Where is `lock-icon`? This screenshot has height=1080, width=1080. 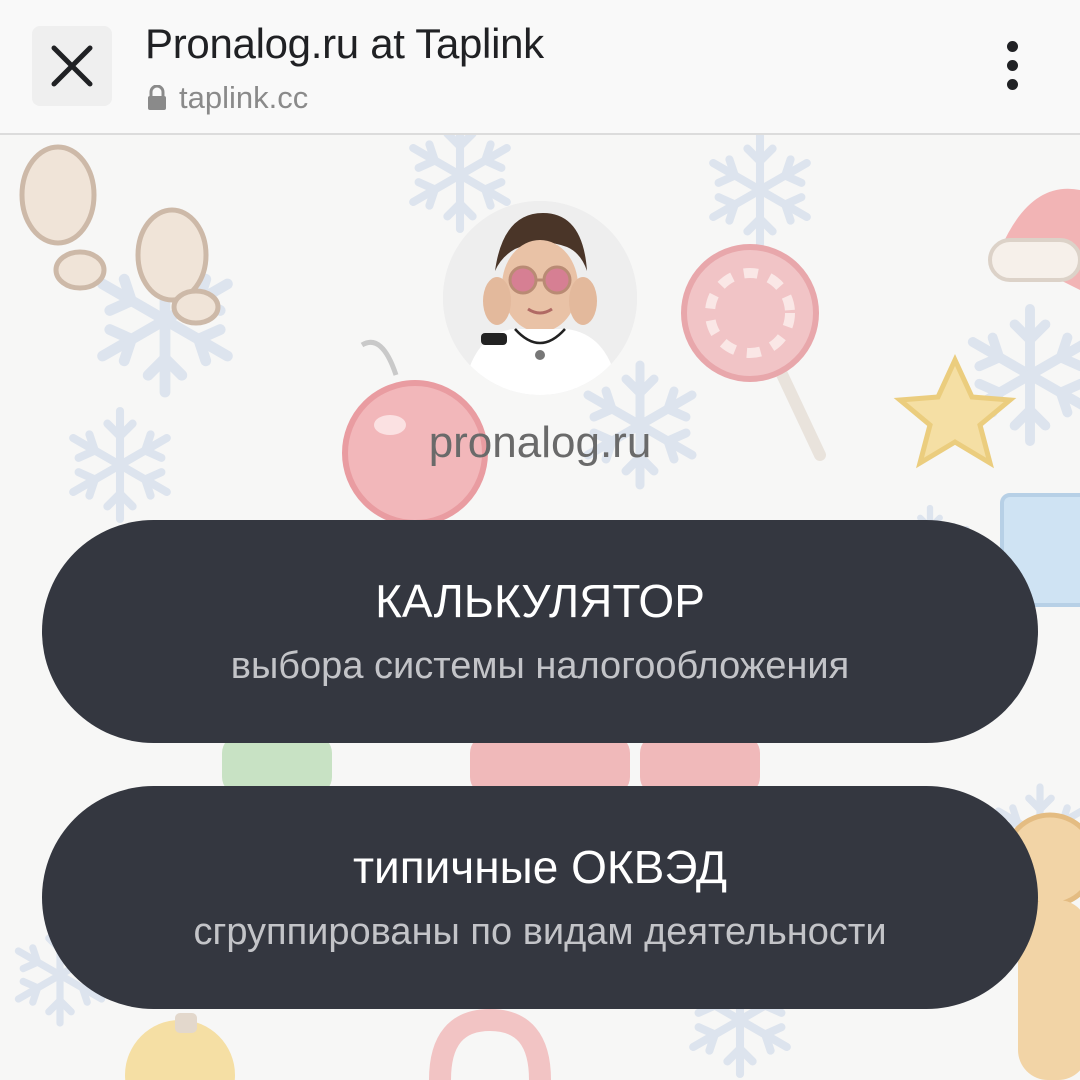 lock-icon is located at coordinates (157, 97).